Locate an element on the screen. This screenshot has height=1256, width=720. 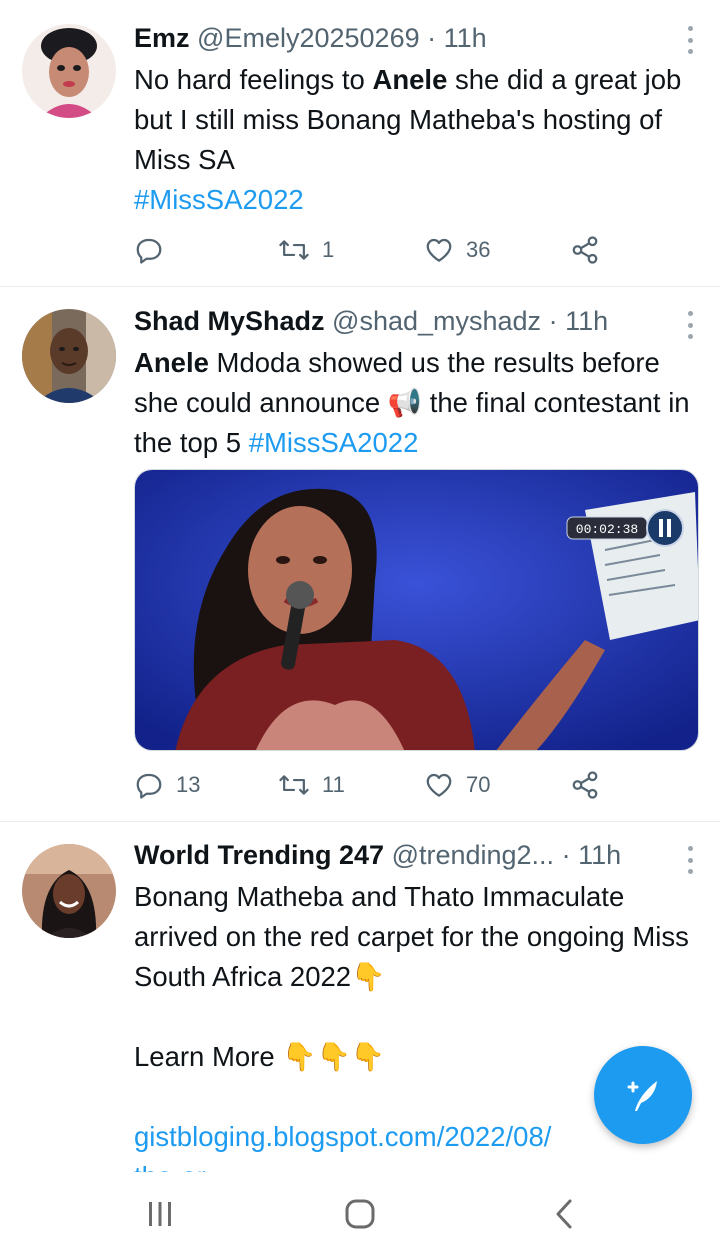
tweet-header: World Trending 247 @trending2... · 11h is located at coordinates (412, 855).